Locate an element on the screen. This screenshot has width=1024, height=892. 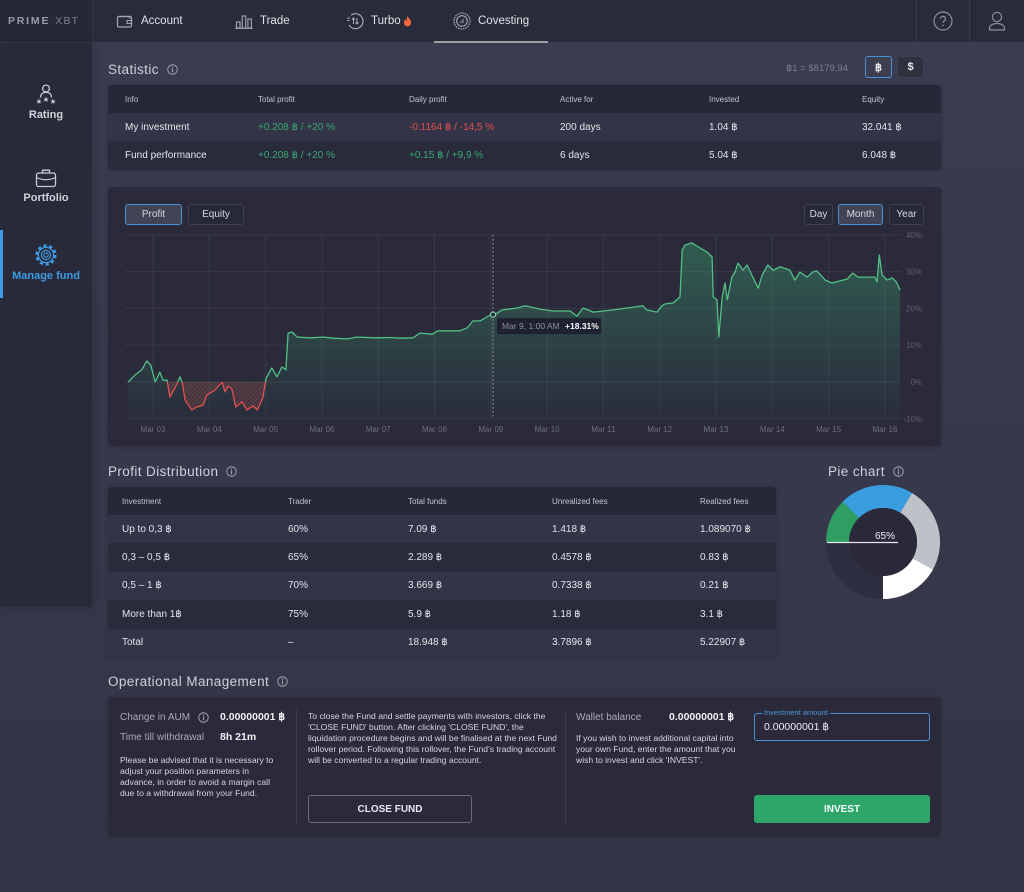
logo: PRIME XBT is located at coordinates (46, 21).